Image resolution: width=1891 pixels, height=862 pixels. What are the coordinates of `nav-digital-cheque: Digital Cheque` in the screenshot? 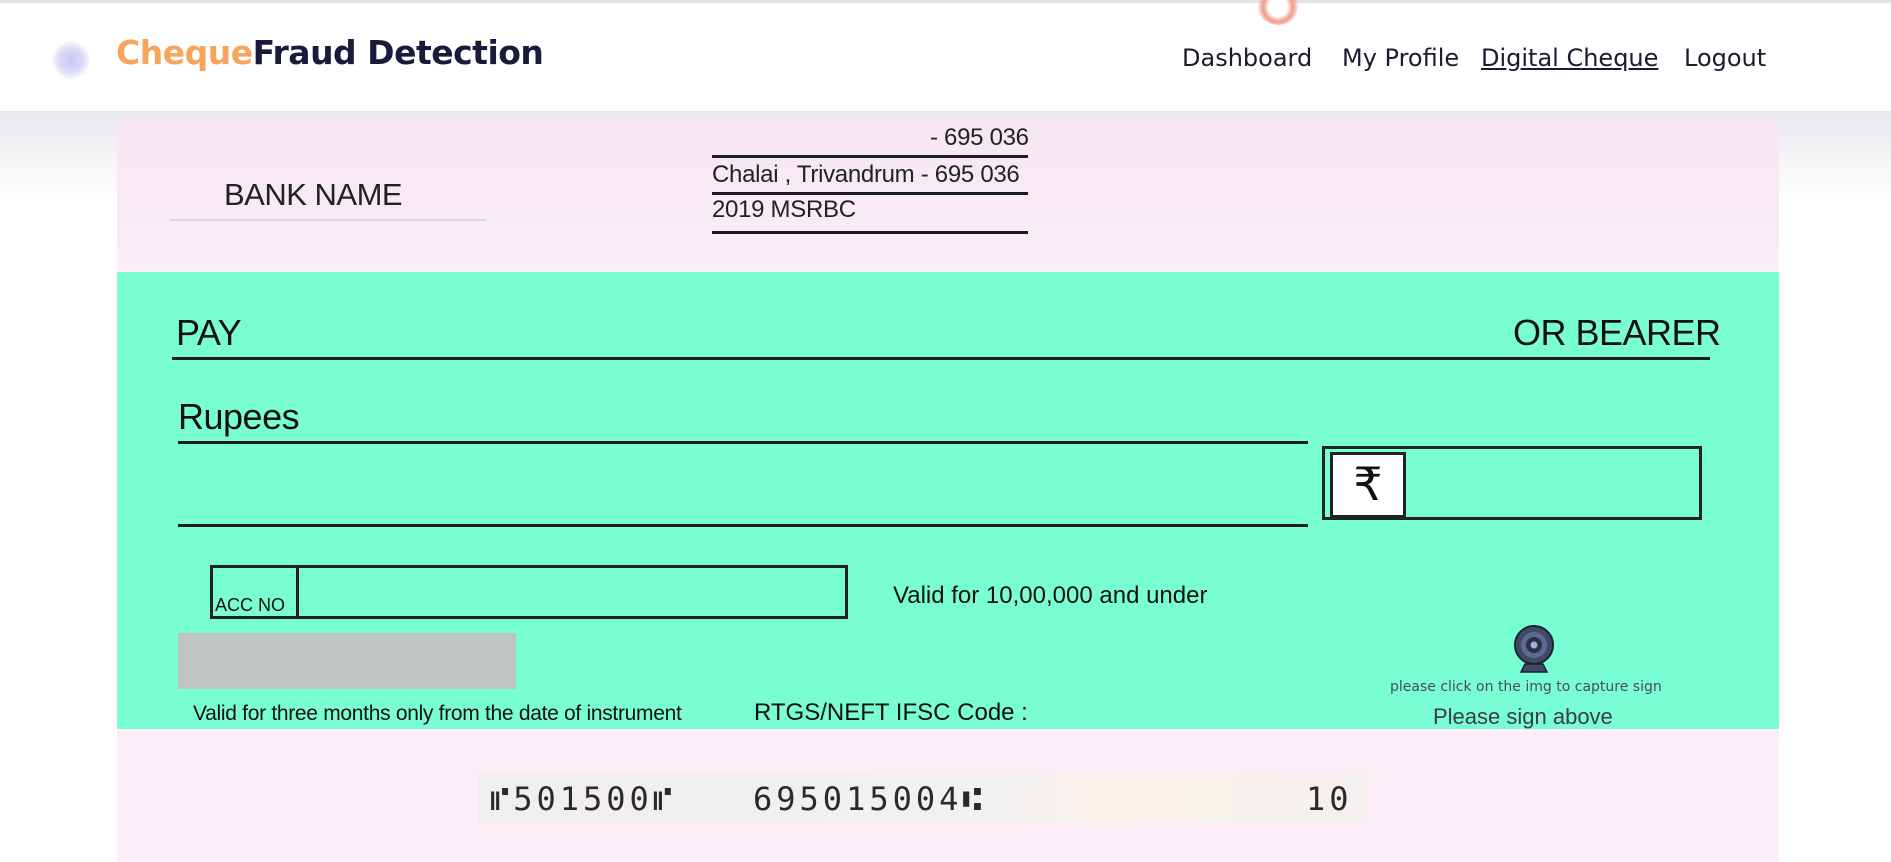 It's located at (1569, 58).